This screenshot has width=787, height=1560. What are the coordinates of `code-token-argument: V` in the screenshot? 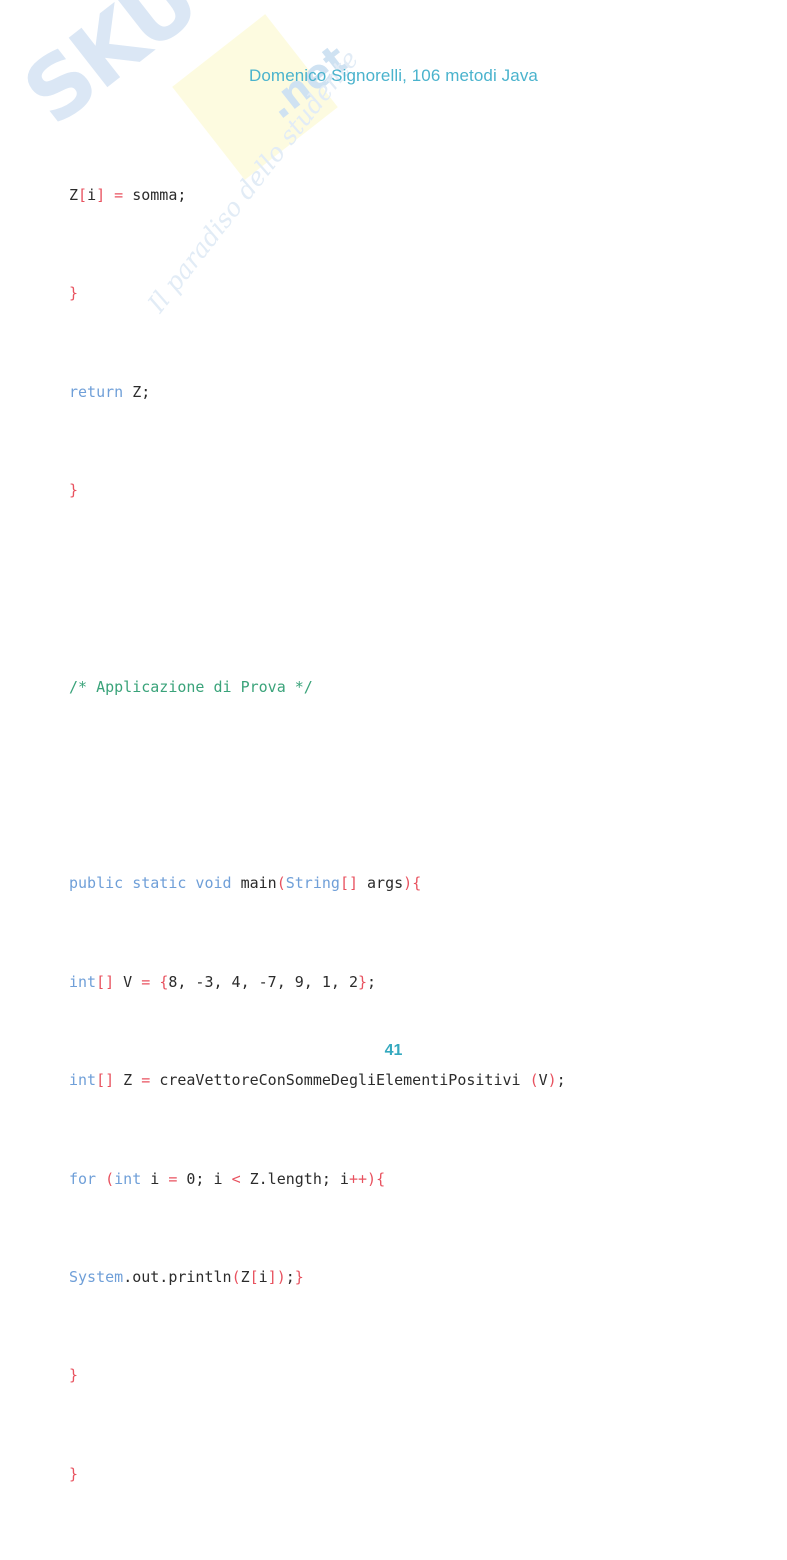 It's located at (543, 1080).